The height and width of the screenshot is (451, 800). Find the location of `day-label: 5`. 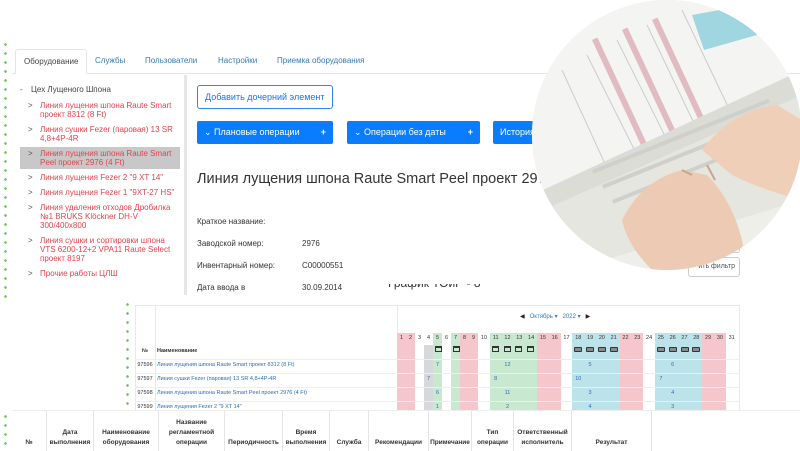

day-label: 5 is located at coordinates (437, 338).